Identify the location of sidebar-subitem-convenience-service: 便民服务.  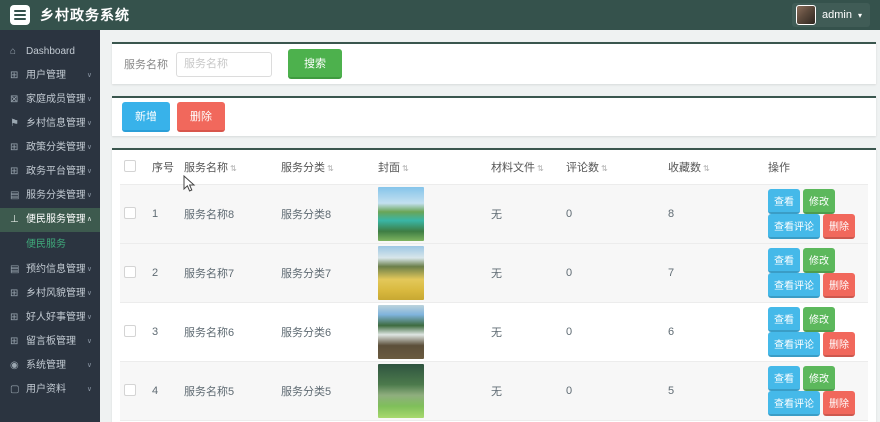
(50, 245).